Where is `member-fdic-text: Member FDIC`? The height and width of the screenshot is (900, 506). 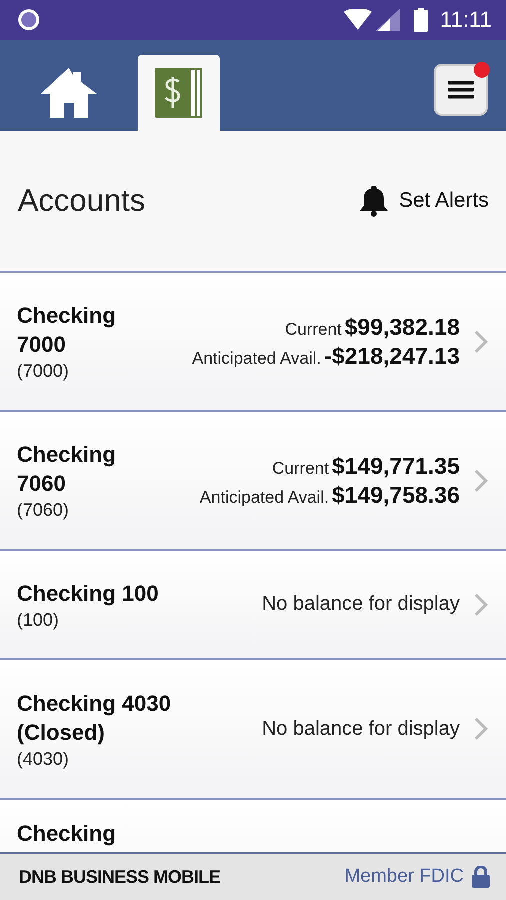
member-fdic-text: Member FDIC is located at coordinates (404, 877).